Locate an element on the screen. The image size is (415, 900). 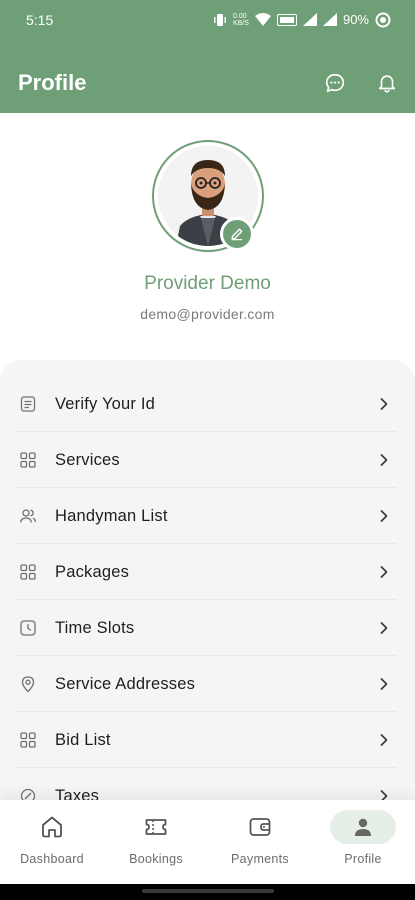
home-icon is located at coordinates (52, 827).